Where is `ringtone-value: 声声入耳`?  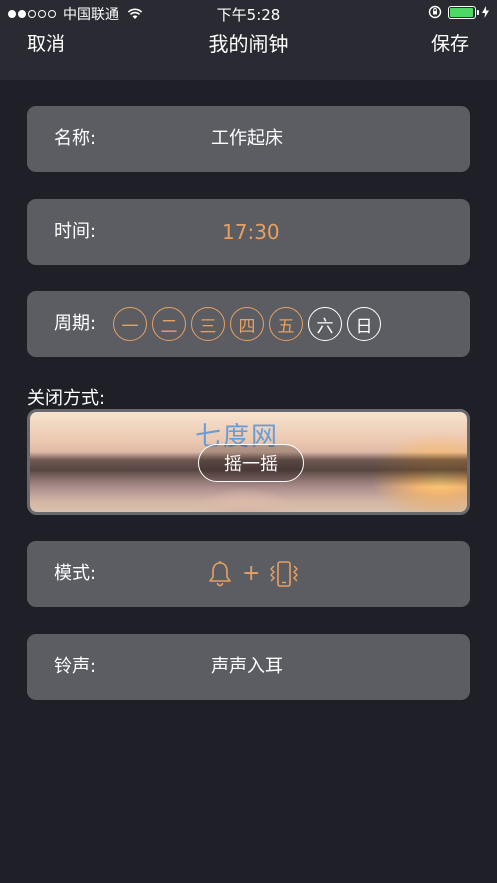
ringtone-value: 声声入耳 is located at coordinates (247, 667).